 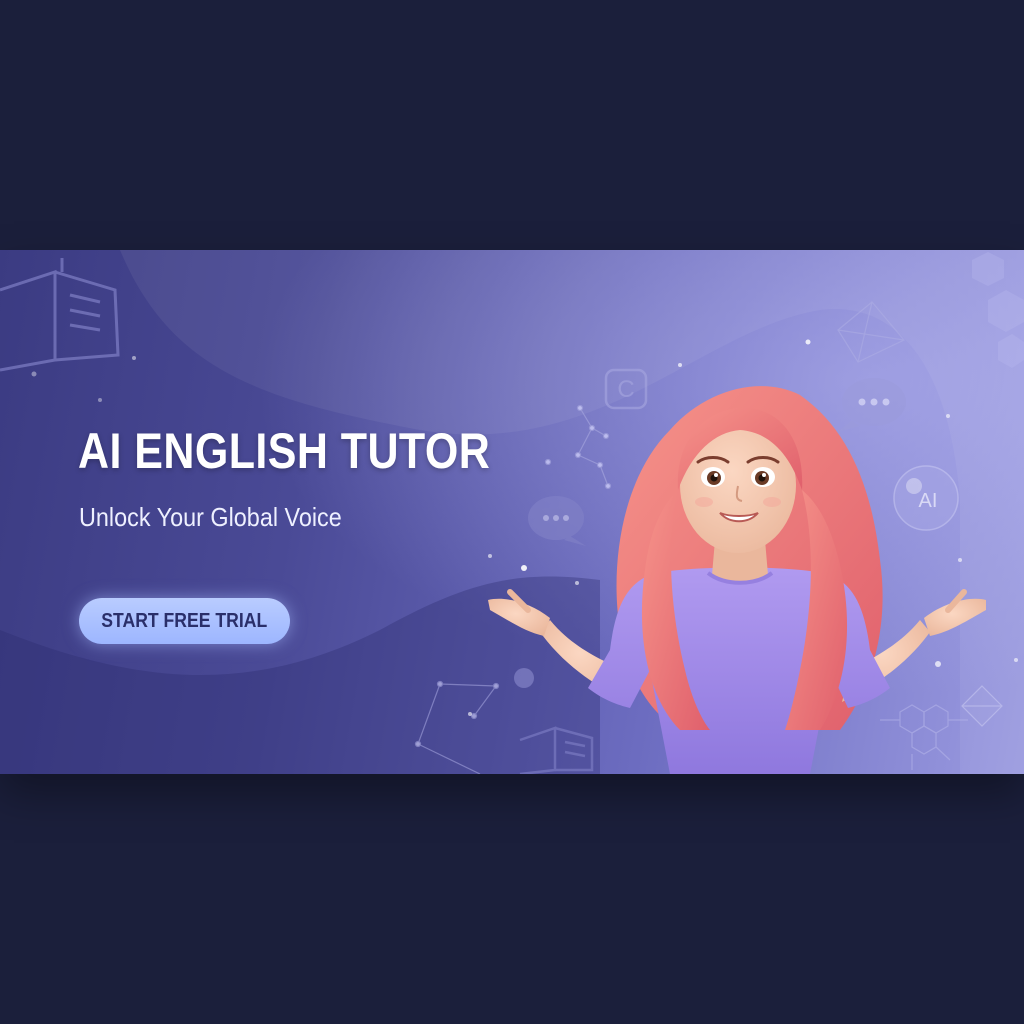 I want to click on page-title: AI ENGLISH TUTOR, so click(x=284, y=451).